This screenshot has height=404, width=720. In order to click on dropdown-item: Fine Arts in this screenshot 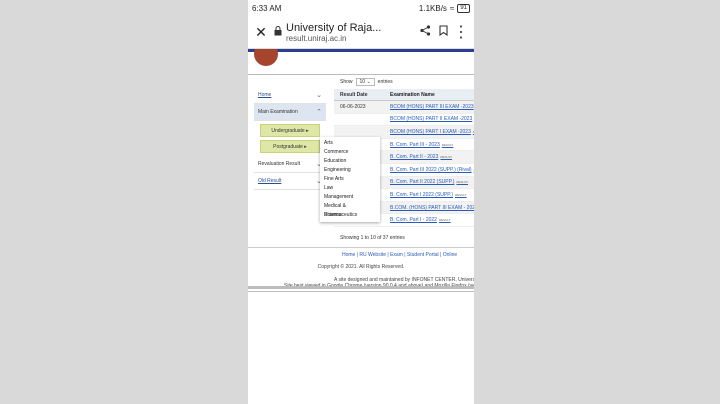, I will do `click(350, 179)`.